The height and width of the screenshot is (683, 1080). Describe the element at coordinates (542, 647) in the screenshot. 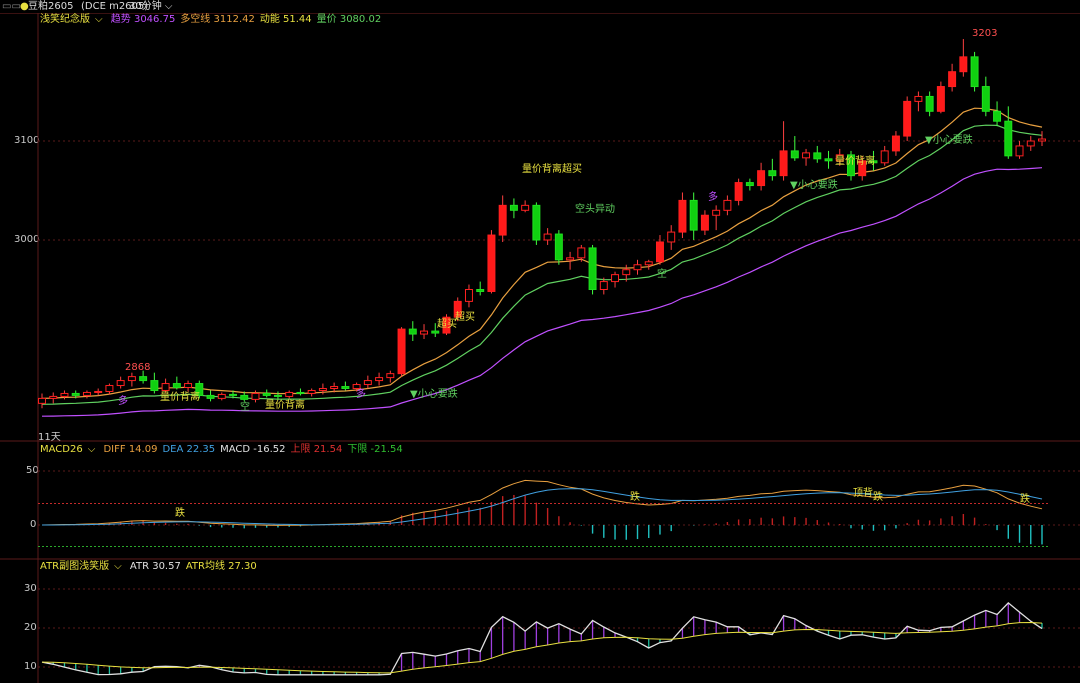

I see `atr-ma-line` at that location.